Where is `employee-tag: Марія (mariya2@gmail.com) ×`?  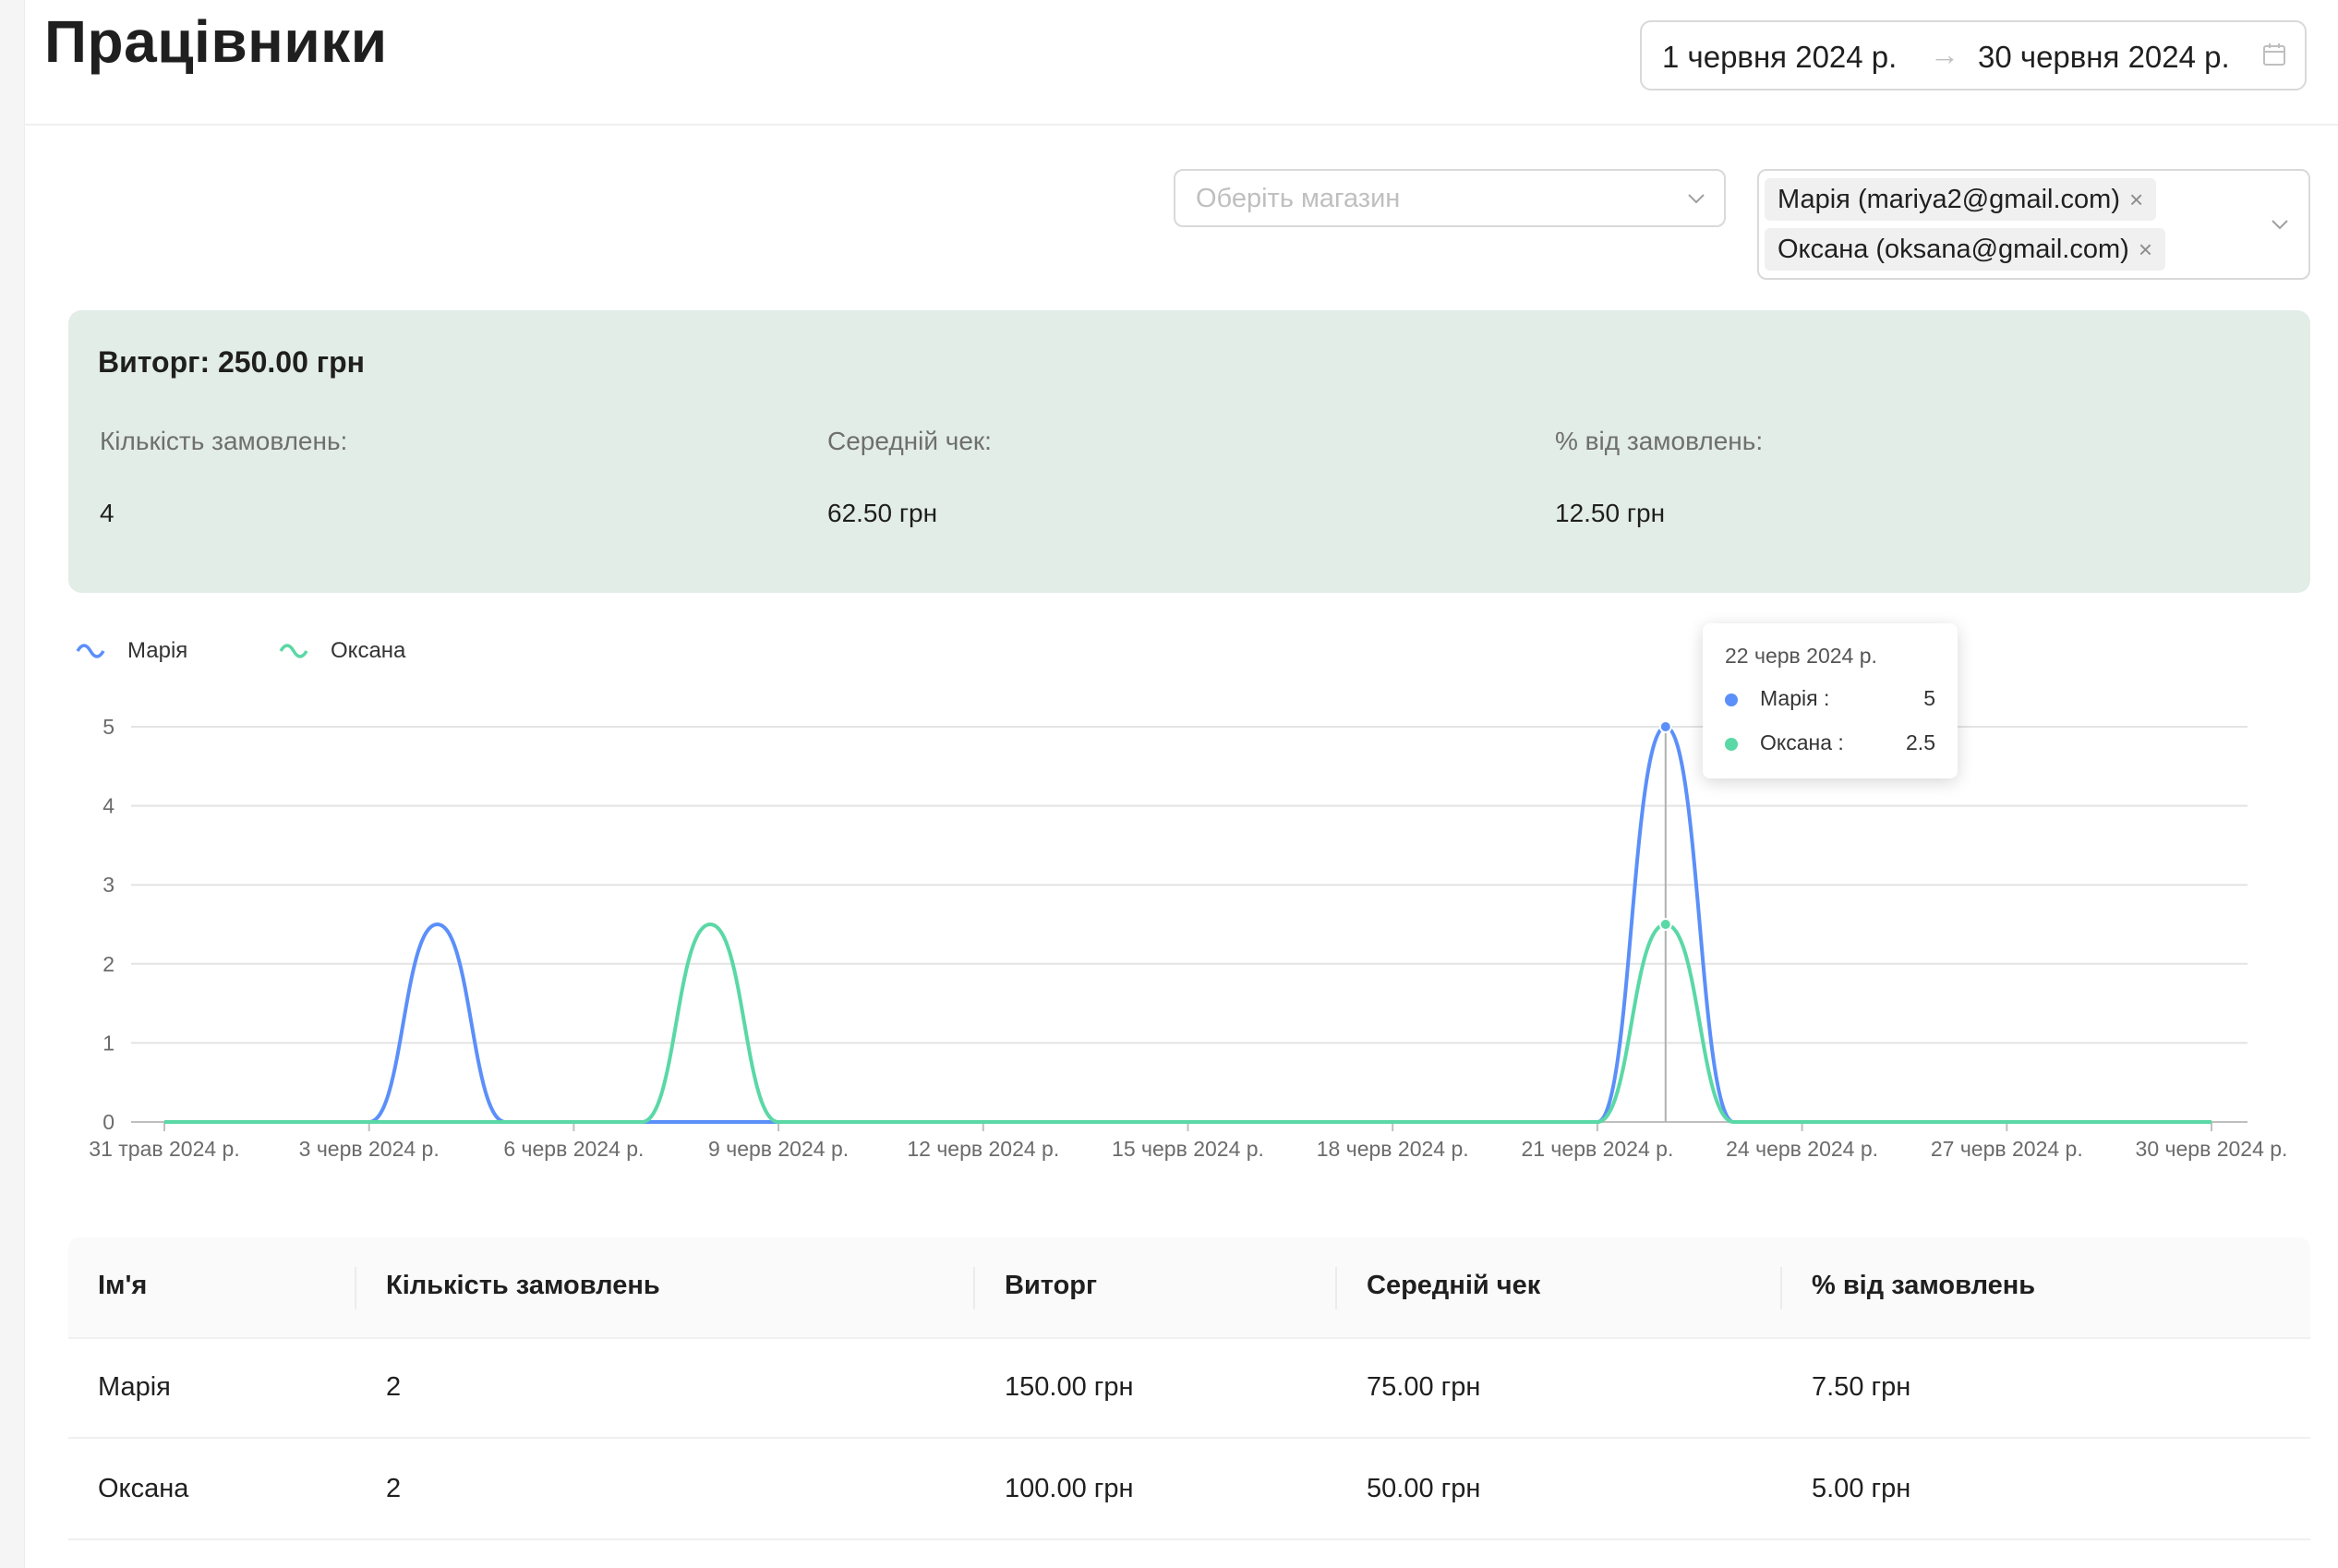 employee-tag: Марія (mariya2@gmail.com) × is located at coordinates (1961, 199).